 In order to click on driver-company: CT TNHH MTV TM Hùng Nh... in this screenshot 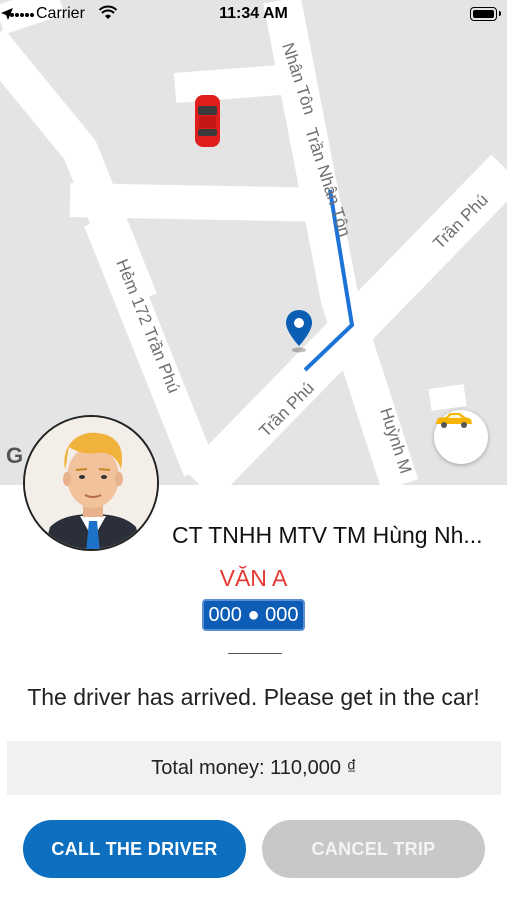, I will do `click(327, 535)`.